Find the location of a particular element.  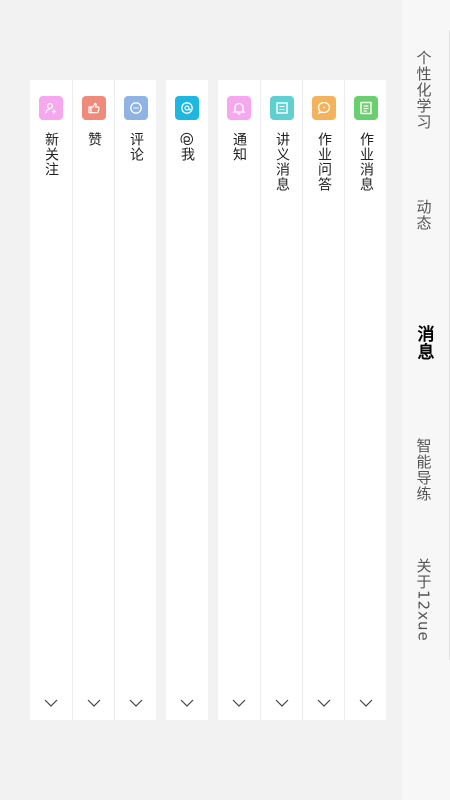

comments-row: 评论 is located at coordinates (135, 400).